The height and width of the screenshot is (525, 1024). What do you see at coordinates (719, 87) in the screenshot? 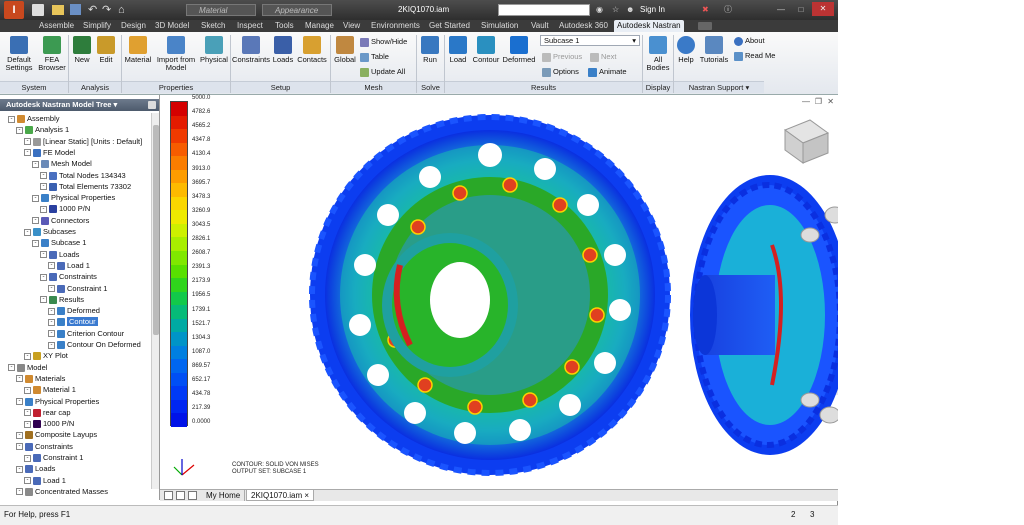
I see `group-nastran-support: Nastran Support ▾` at bounding box center [719, 87].